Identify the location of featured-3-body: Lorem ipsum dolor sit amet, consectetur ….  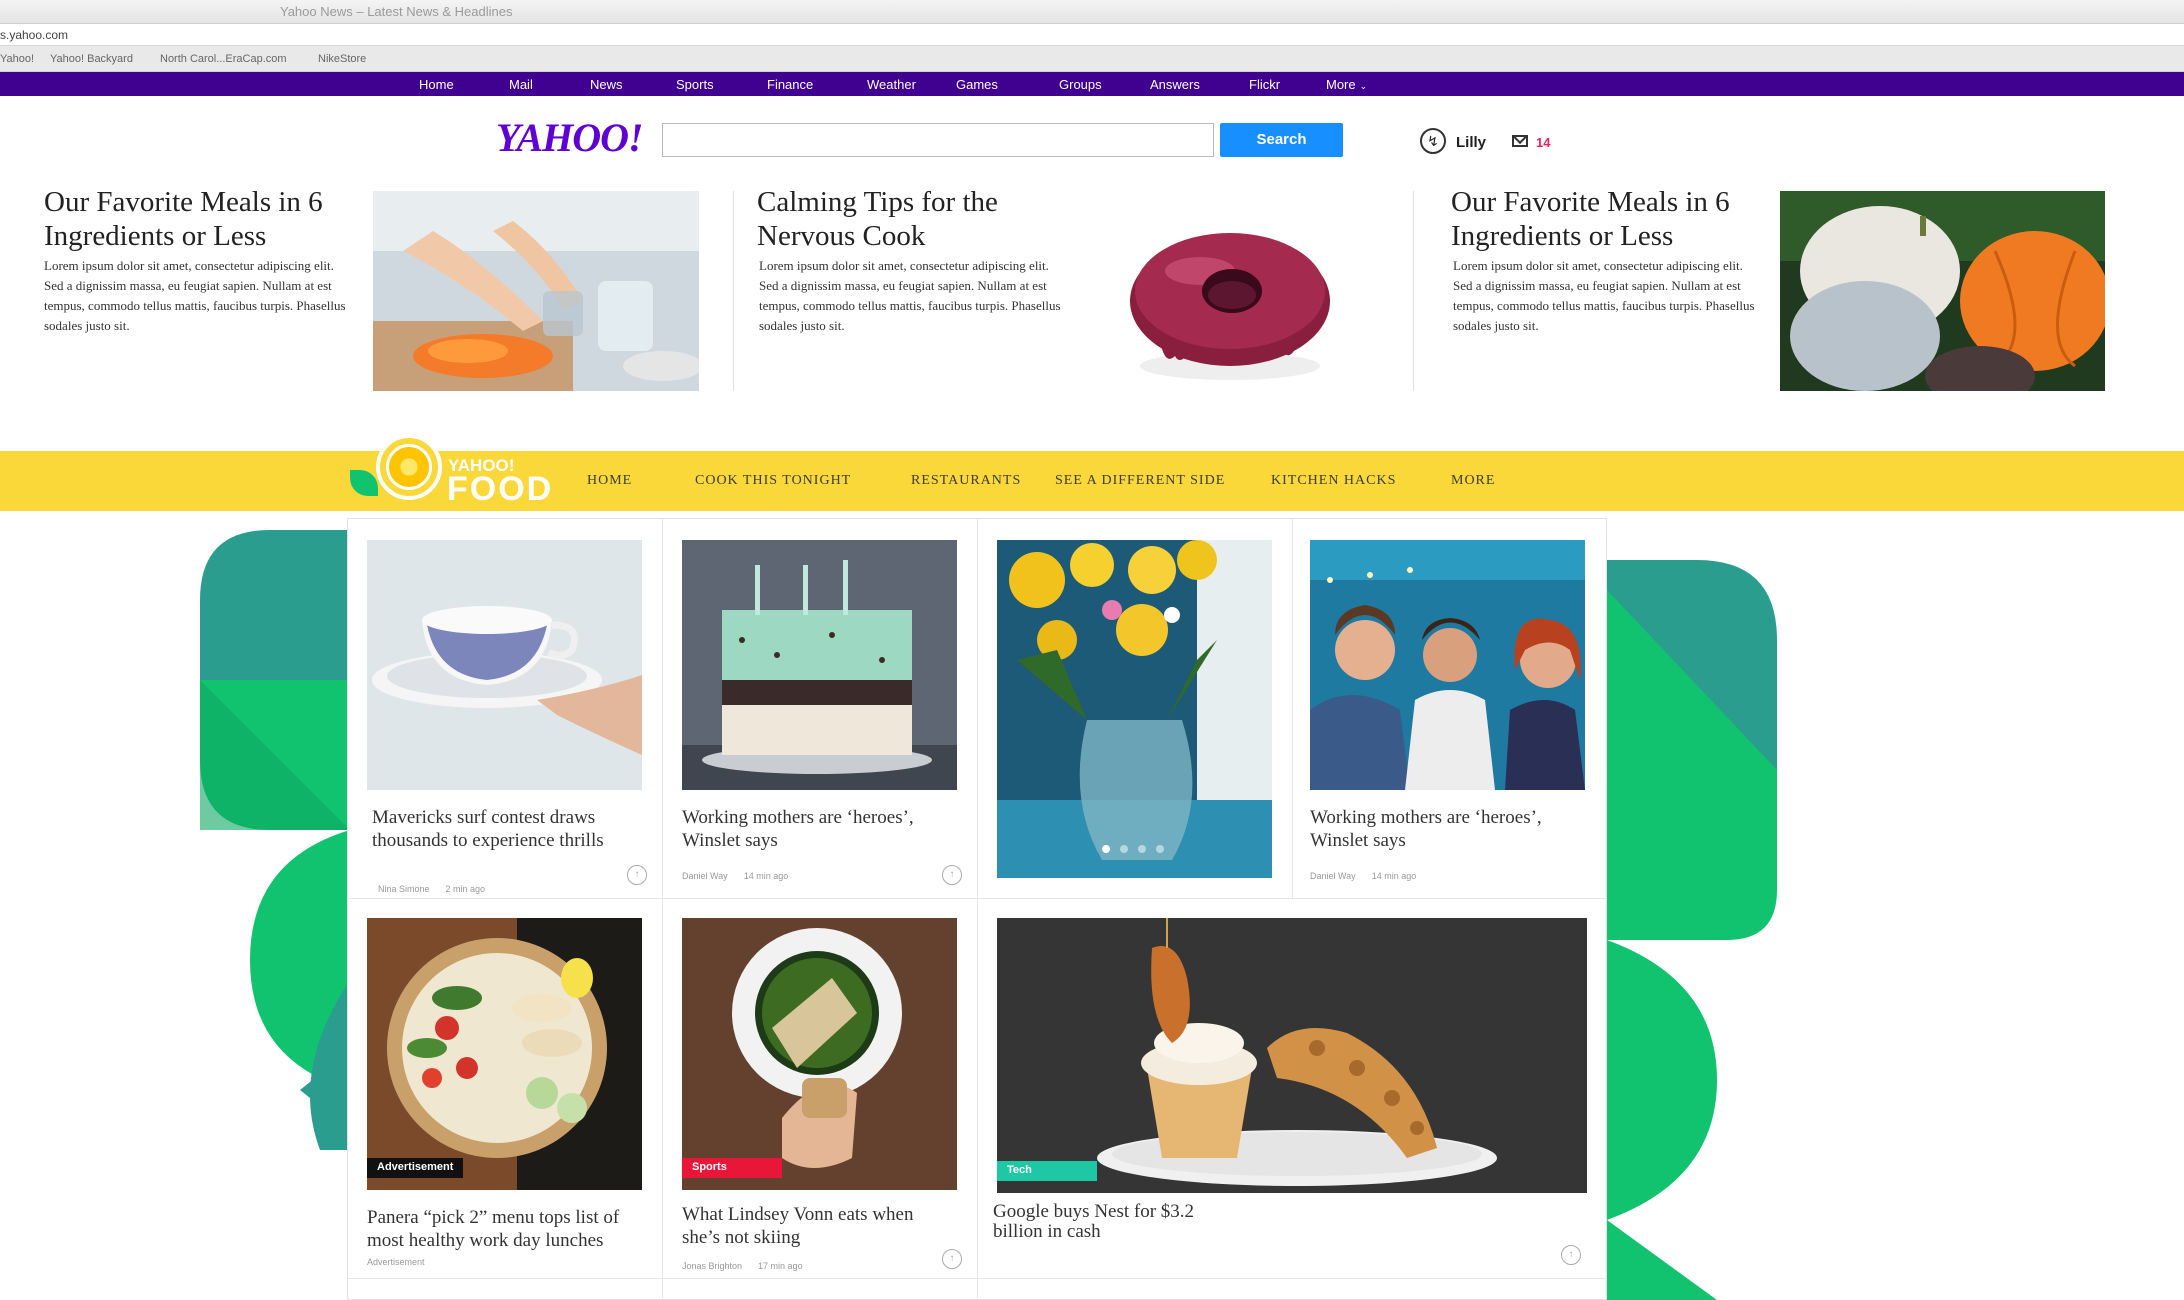
(1604, 295).